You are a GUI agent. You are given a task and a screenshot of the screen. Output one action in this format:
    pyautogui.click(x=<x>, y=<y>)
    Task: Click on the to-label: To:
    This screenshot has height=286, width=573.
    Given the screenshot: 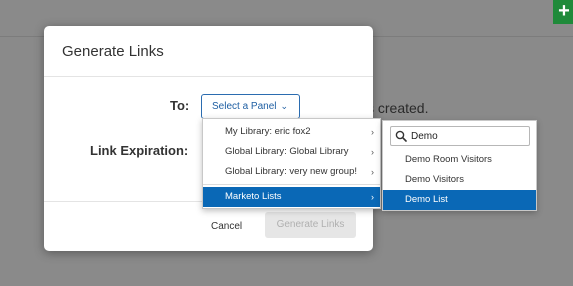 What is the action you would take?
    pyautogui.click(x=180, y=105)
    